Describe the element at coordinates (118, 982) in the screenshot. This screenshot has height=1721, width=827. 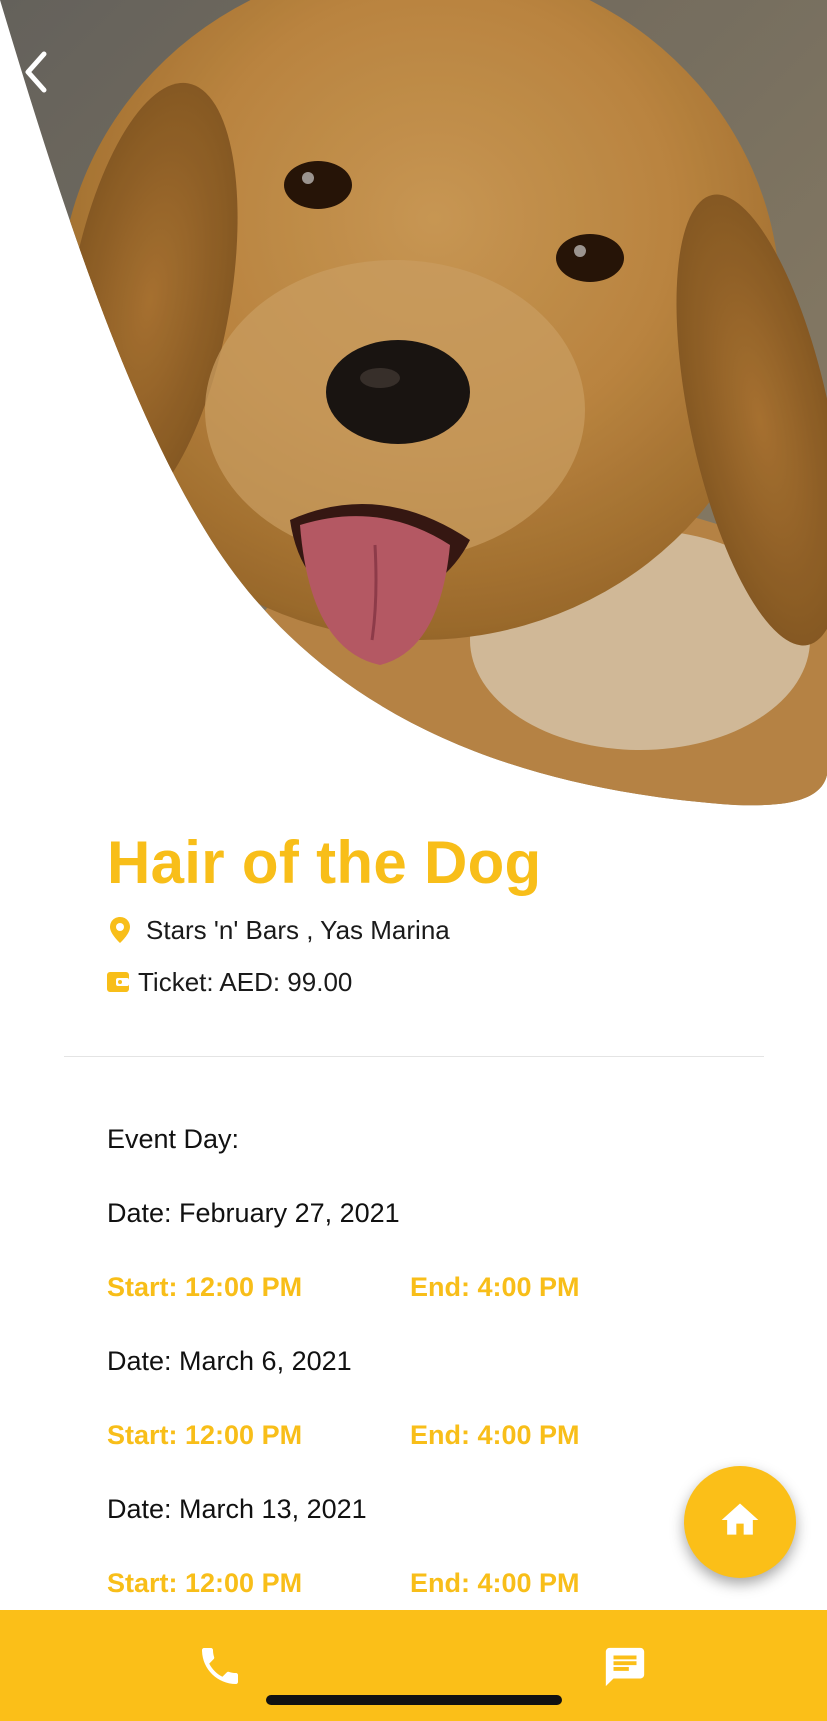
I see `wallet-icon` at that location.